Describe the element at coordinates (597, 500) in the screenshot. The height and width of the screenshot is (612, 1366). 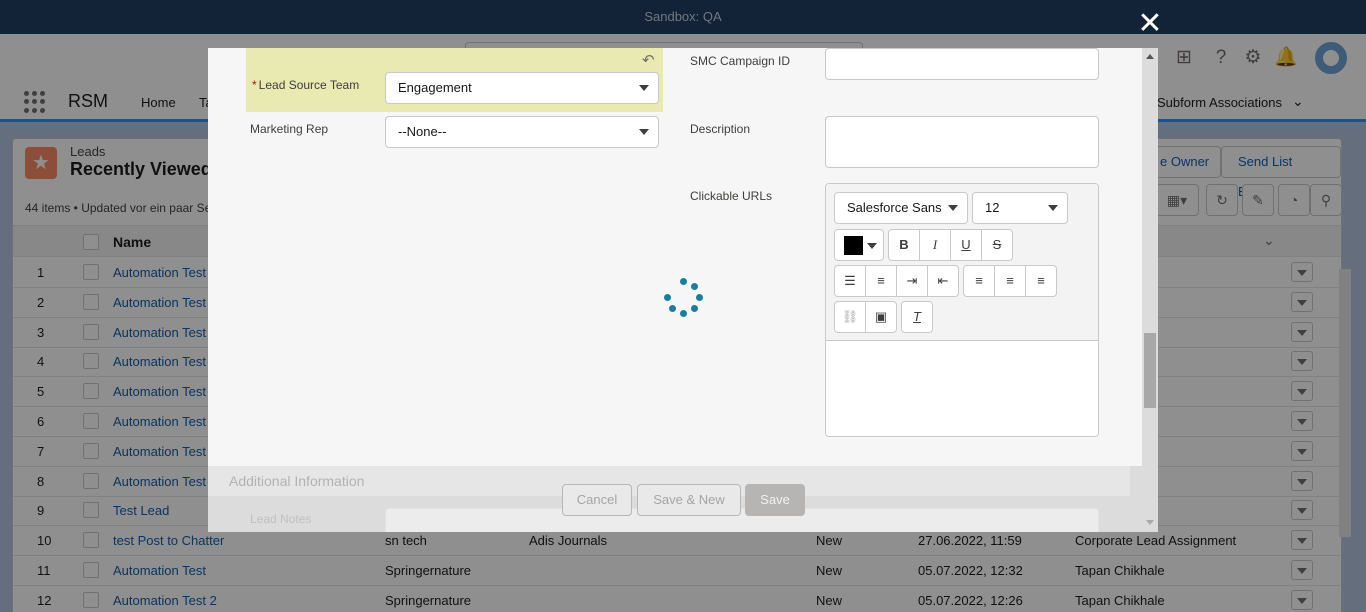
I see `cancel-button: Cancel` at that location.